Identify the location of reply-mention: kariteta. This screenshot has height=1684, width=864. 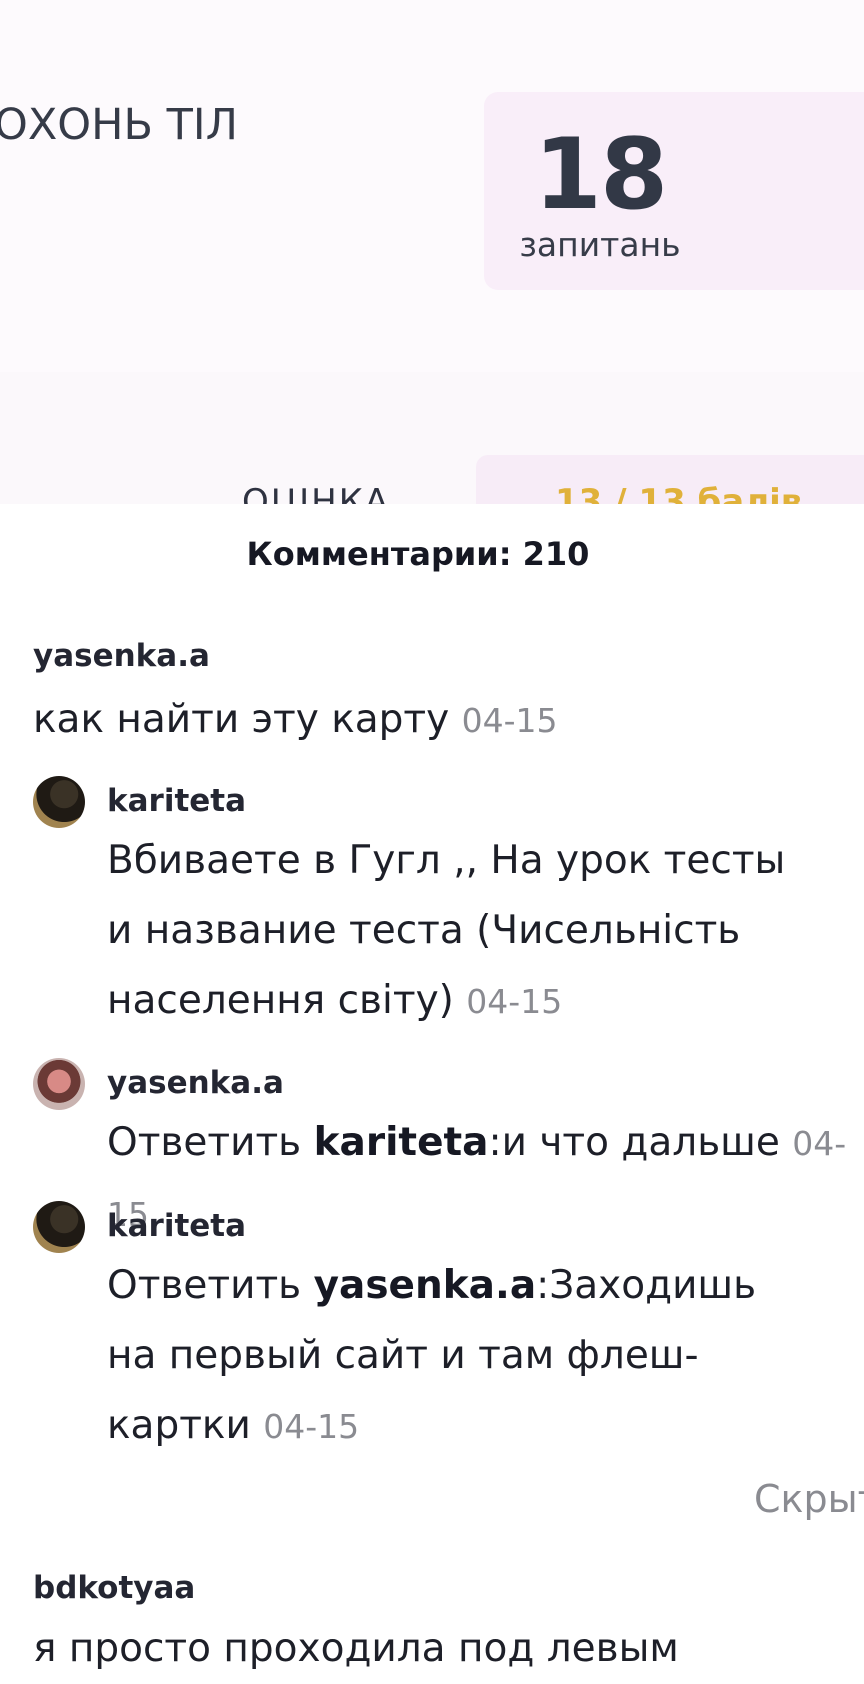
(401, 1142).